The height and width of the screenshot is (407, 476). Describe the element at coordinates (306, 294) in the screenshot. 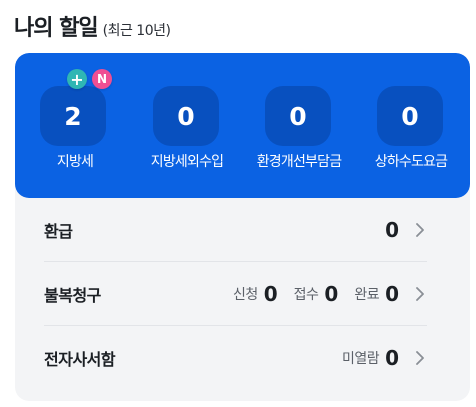

I see `appeal-receipt-label: 접수` at that location.